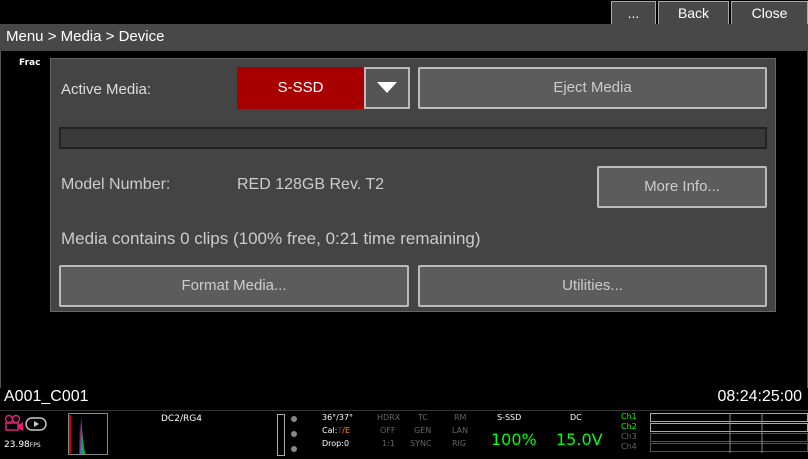 The image size is (808, 459). Describe the element at coordinates (35, 445) in the screenshot. I see `fps-unit: FPS` at that location.